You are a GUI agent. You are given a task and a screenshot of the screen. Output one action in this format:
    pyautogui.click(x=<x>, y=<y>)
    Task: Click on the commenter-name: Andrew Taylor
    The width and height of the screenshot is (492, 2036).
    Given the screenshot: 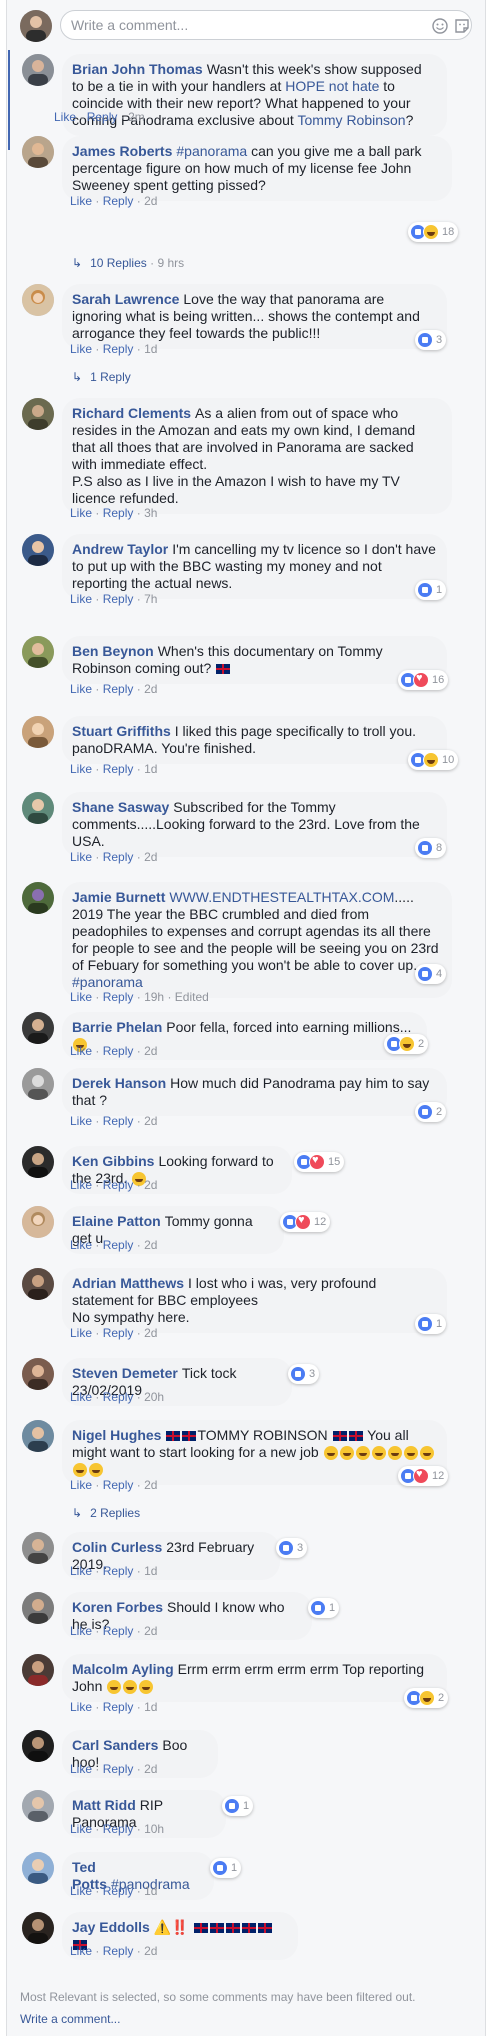 What is the action you would take?
    pyautogui.click(x=120, y=549)
    